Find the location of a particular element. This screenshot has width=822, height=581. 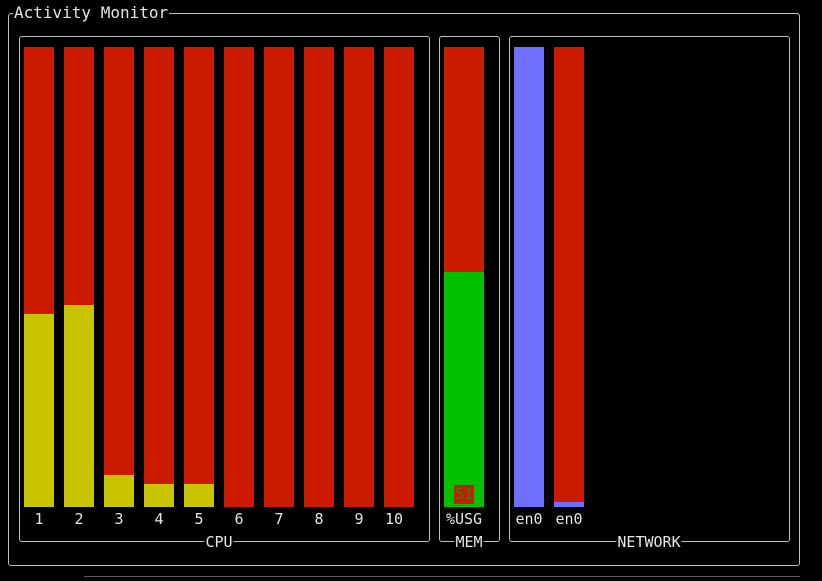

network-bar-en0-rx-level is located at coordinates (529, 277).